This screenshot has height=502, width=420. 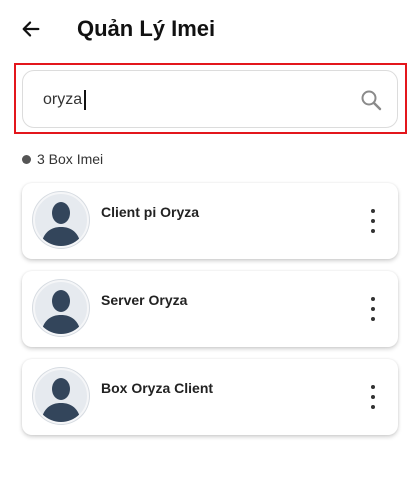 I want to click on page-title: Quản Lý Imei, so click(x=146, y=28).